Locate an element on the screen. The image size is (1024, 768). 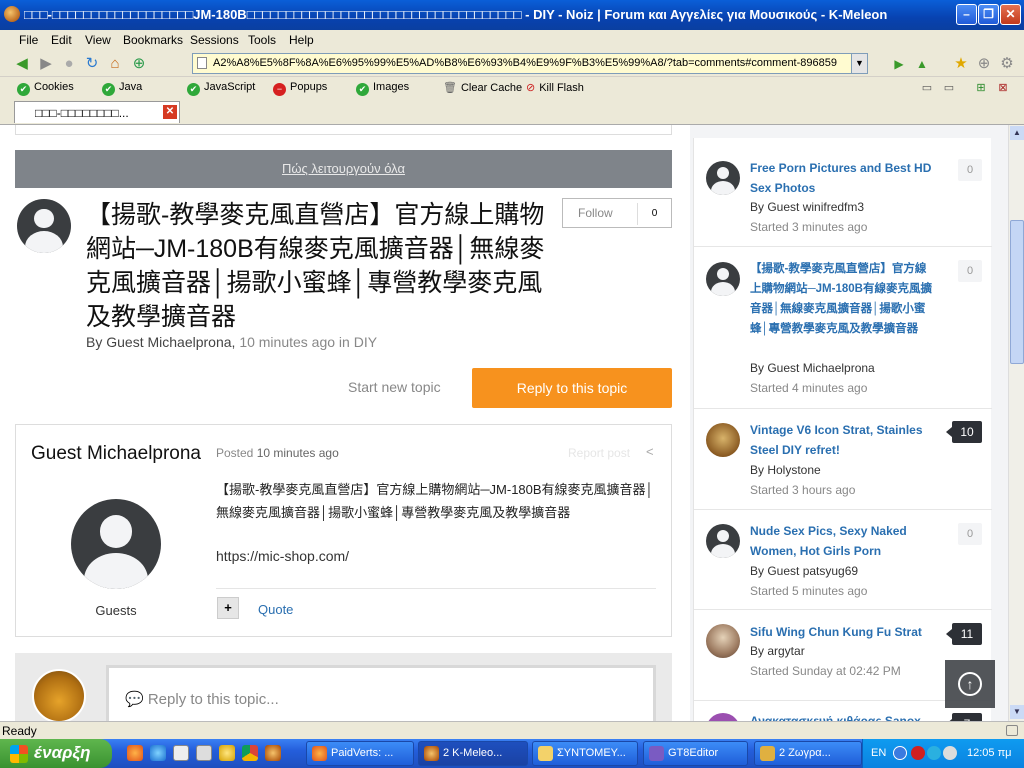
kill-flash-button: ⊘ Kill Flash is located at coordinates (555, 87).